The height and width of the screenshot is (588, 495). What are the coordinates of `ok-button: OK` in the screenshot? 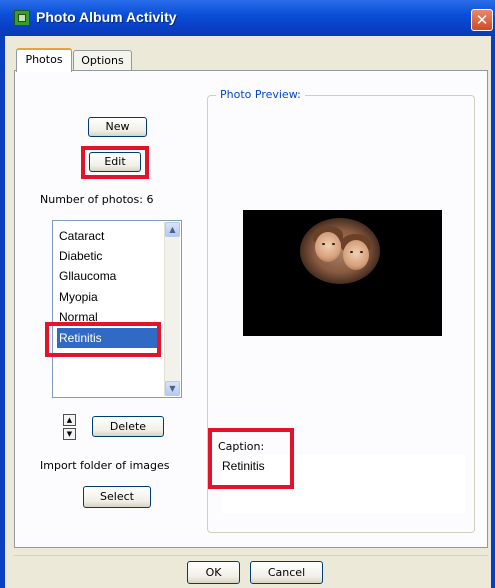 It's located at (213, 572).